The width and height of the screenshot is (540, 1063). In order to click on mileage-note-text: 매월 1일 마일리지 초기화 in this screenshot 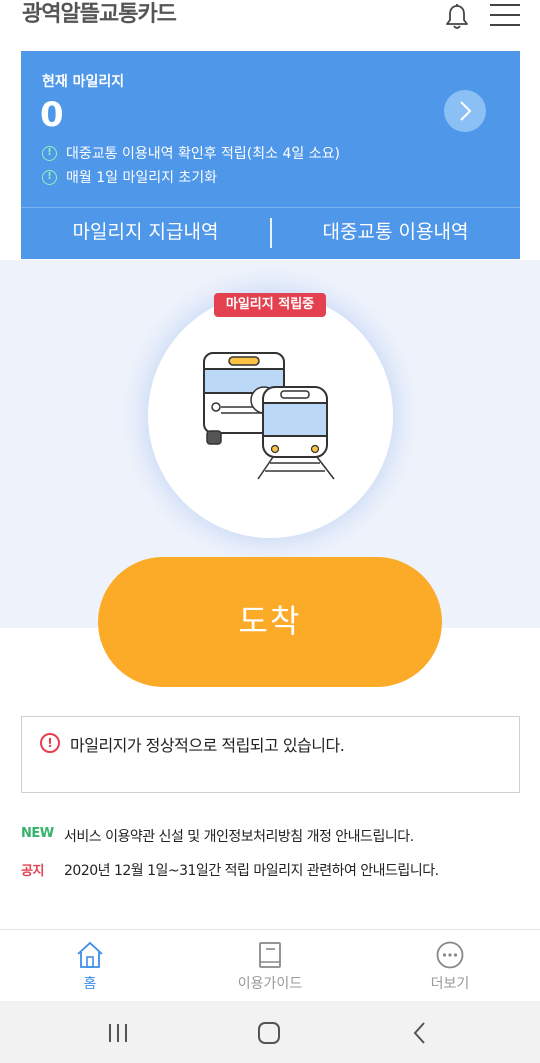, I will do `click(142, 178)`.